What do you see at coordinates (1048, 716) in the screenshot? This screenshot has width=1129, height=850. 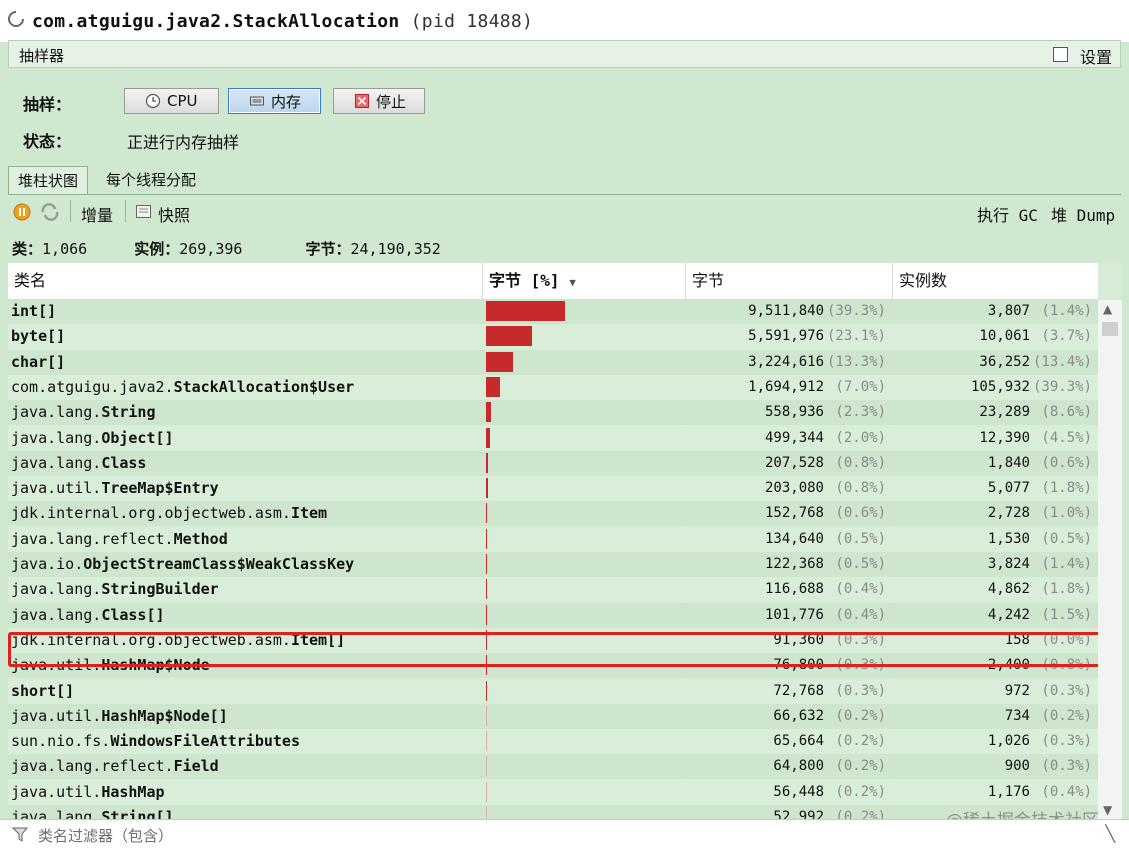 I see `instances-cell: 734 (0.2%)` at bounding box center [1048, 716].